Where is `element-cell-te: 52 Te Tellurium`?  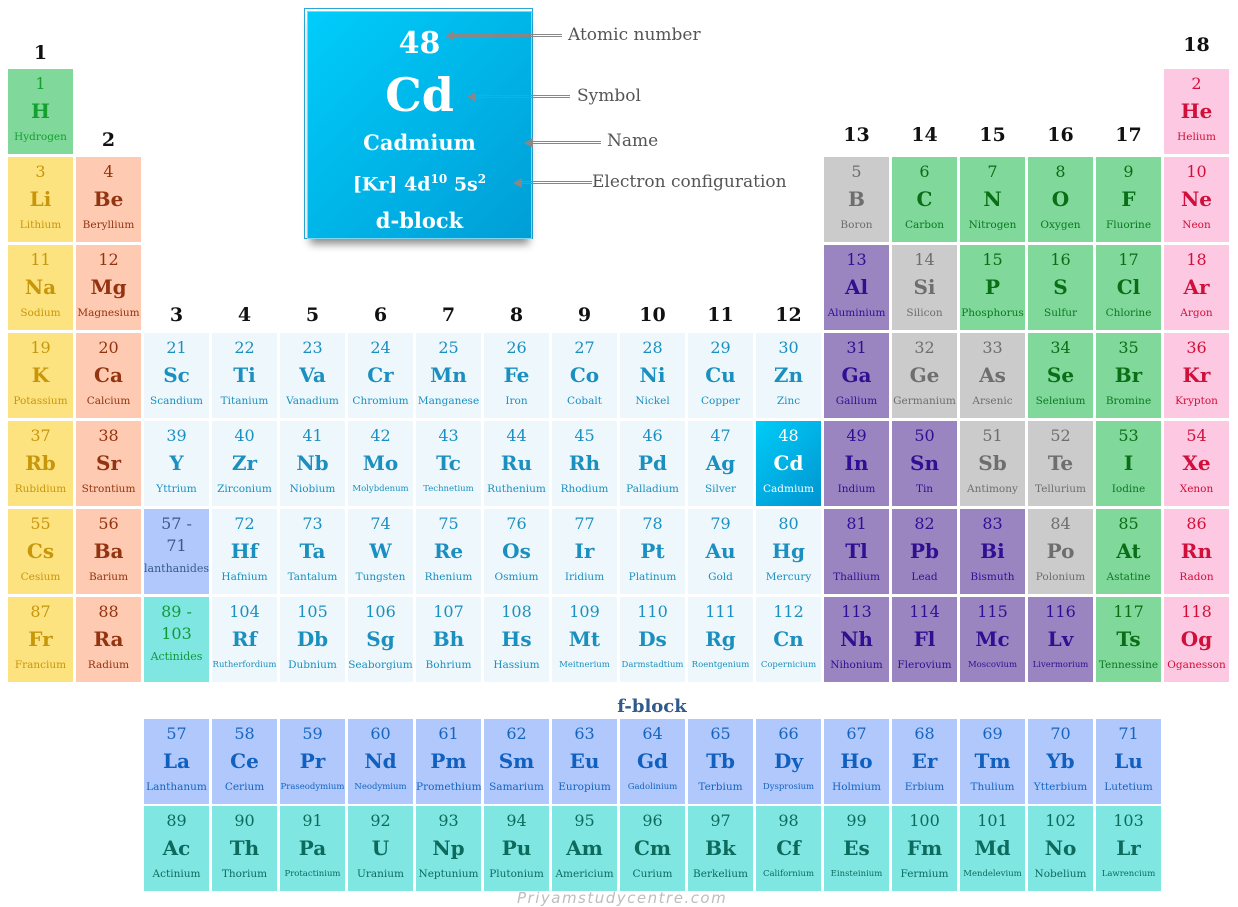 element-cell-te: 52 Te Tellurium is located at coordinates (1060, 463).